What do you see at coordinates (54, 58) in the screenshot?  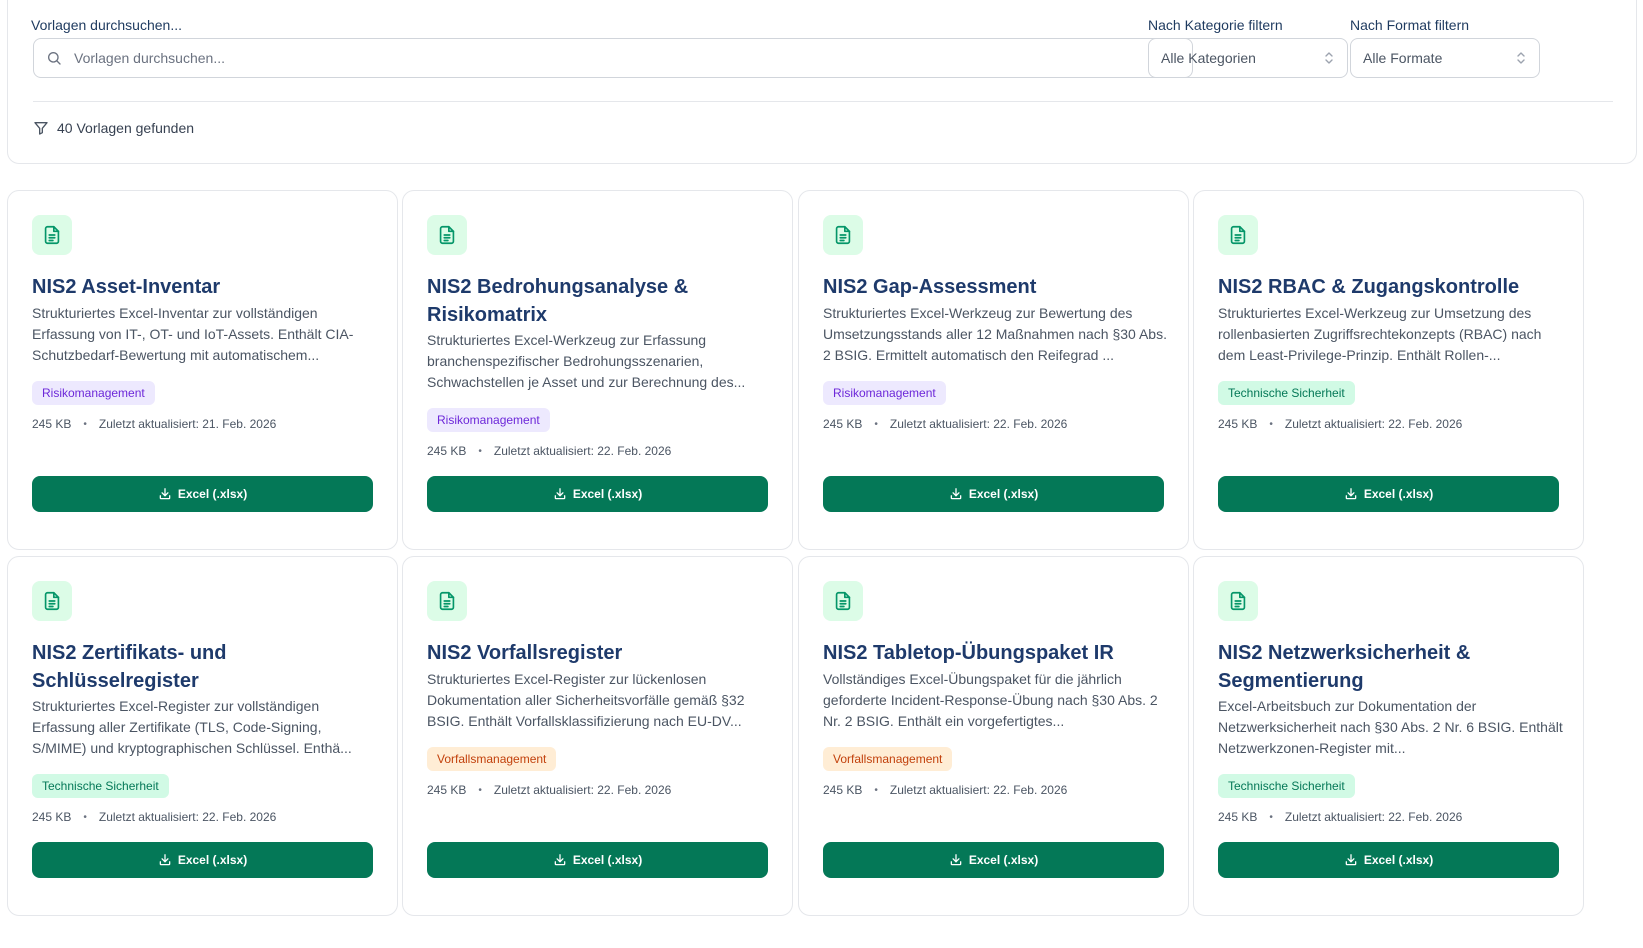 I see `search-icon` at bounding box center [54, 58].